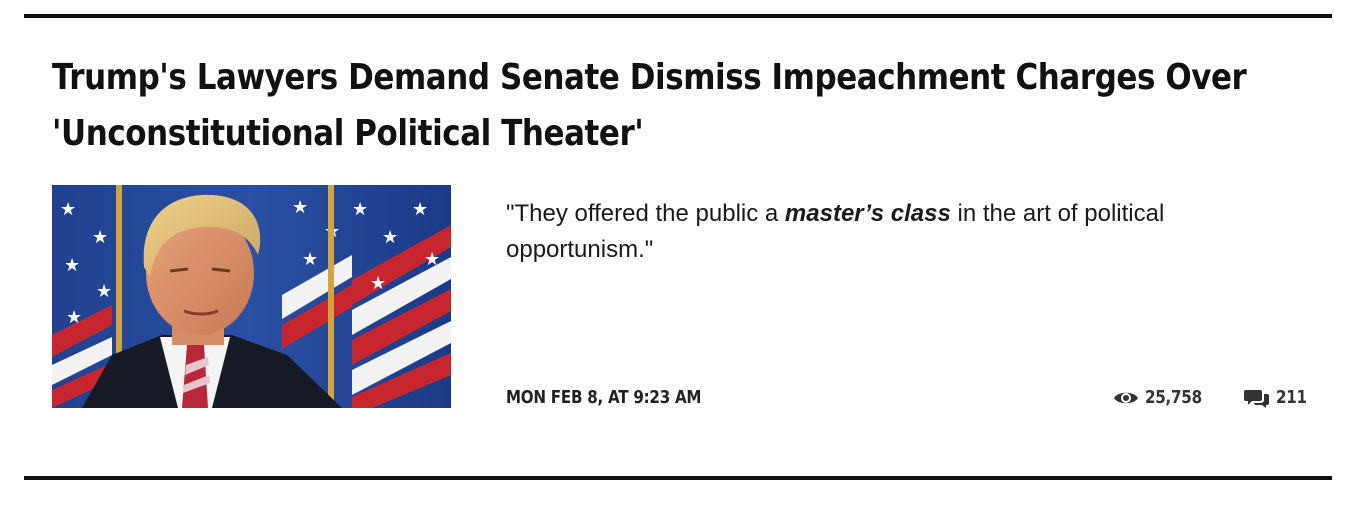  I want to click on comment-count: 211, so click(1278, 398).